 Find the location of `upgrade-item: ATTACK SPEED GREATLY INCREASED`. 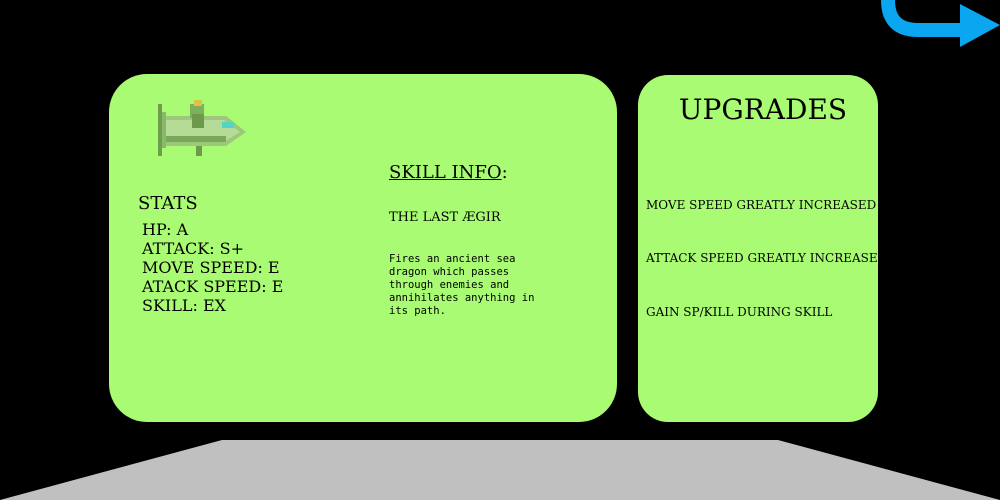

upgrade-item: ATTACK SPEED GREATLY INCREASED is located at coordinates (767, 258).